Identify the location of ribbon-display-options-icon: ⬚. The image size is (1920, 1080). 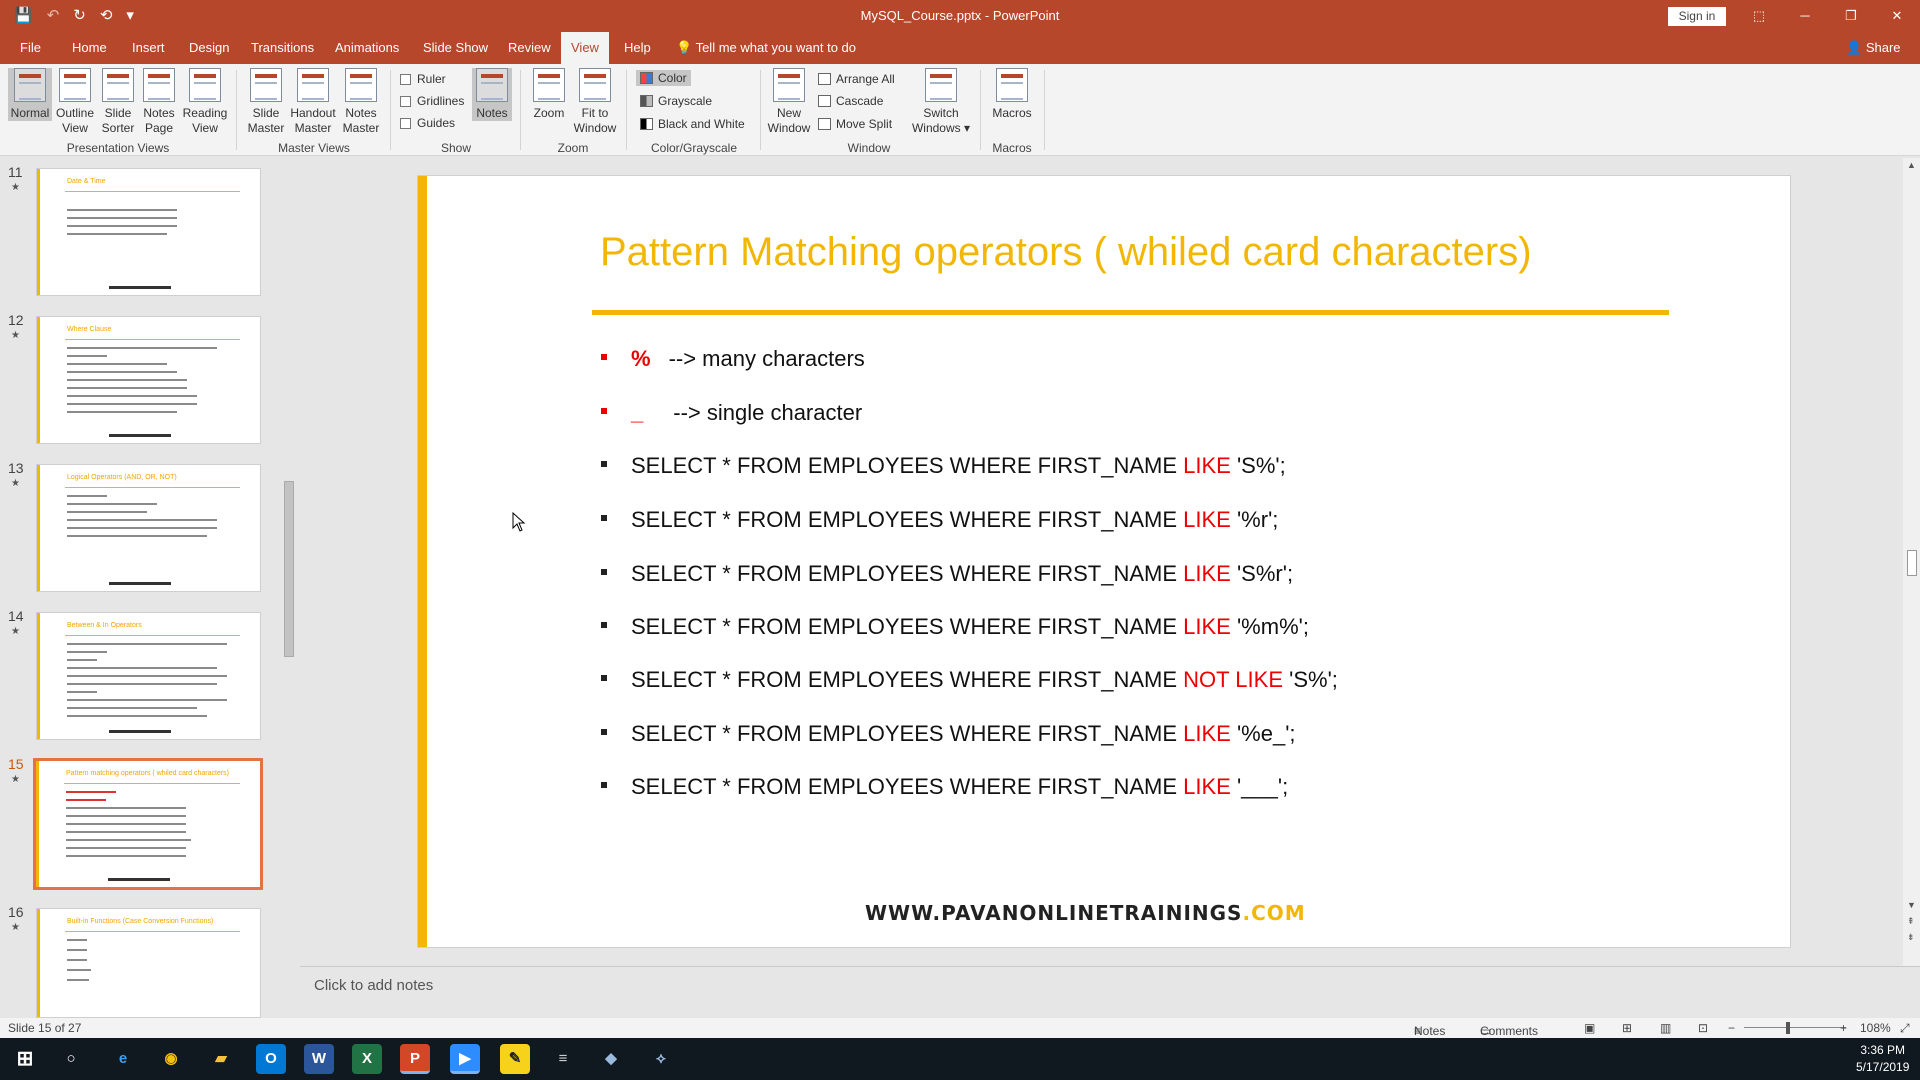
(1759, 16).